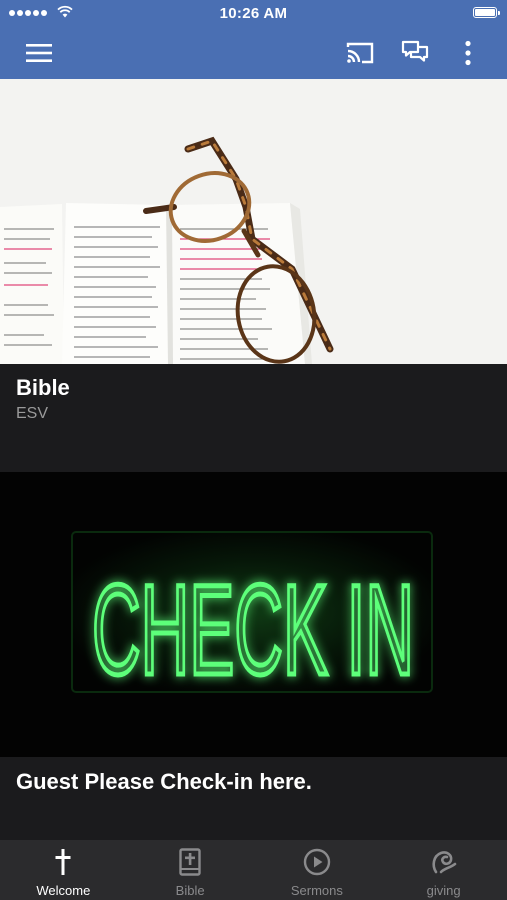  I want to click on menu-icon, so click(39, 53).